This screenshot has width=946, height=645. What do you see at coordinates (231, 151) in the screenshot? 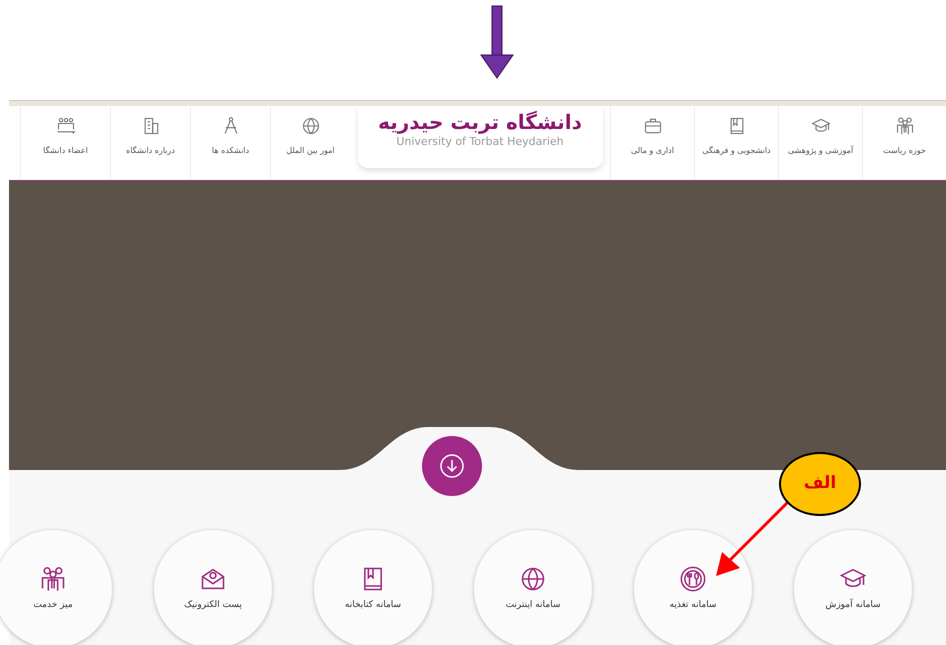
I see `nav-link: دانشکده ها` at bounding box center [231, 151].